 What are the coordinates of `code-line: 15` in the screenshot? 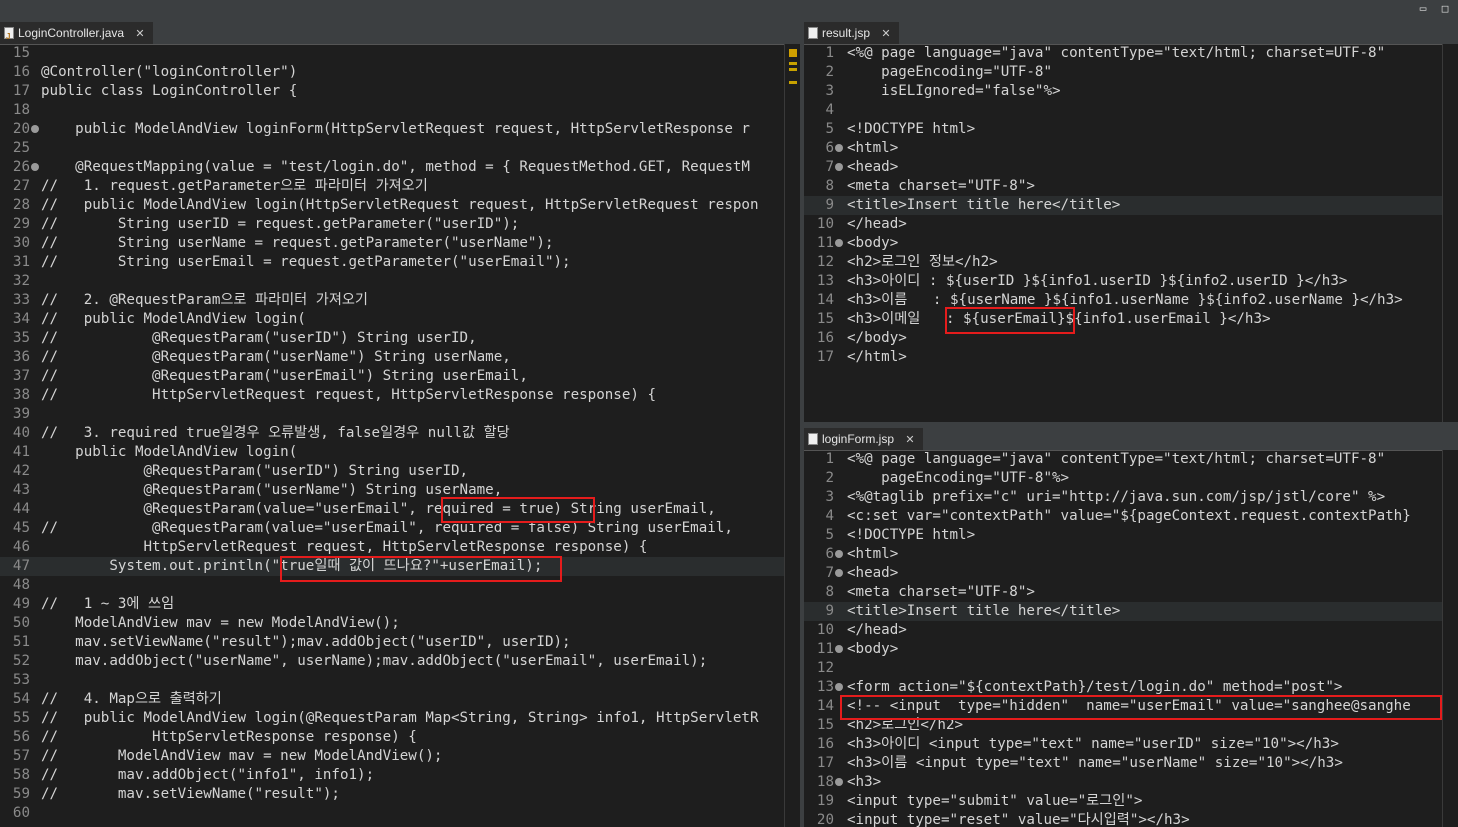 It's located at (400, 53).